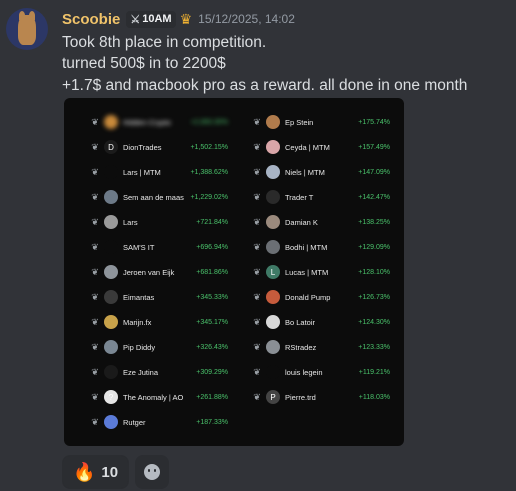  What do you see at coordinates (157, 19) in the screenshot?
I see `role-badge-label: 10AM` at bounding box center [157, 19].